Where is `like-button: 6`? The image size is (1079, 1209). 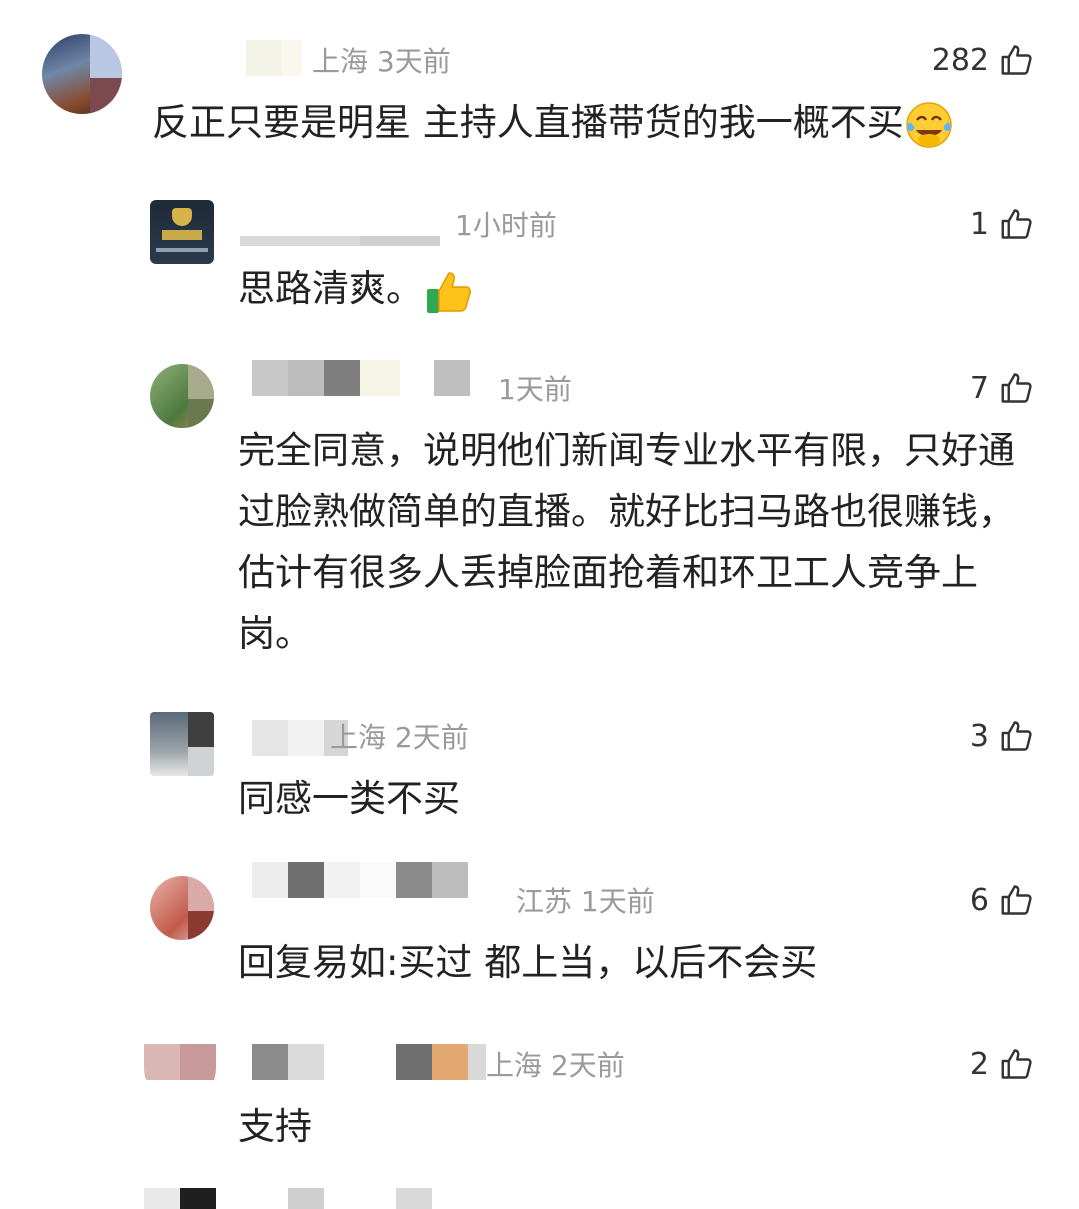 like-button: 6 is located at coordinates (1002, 900).